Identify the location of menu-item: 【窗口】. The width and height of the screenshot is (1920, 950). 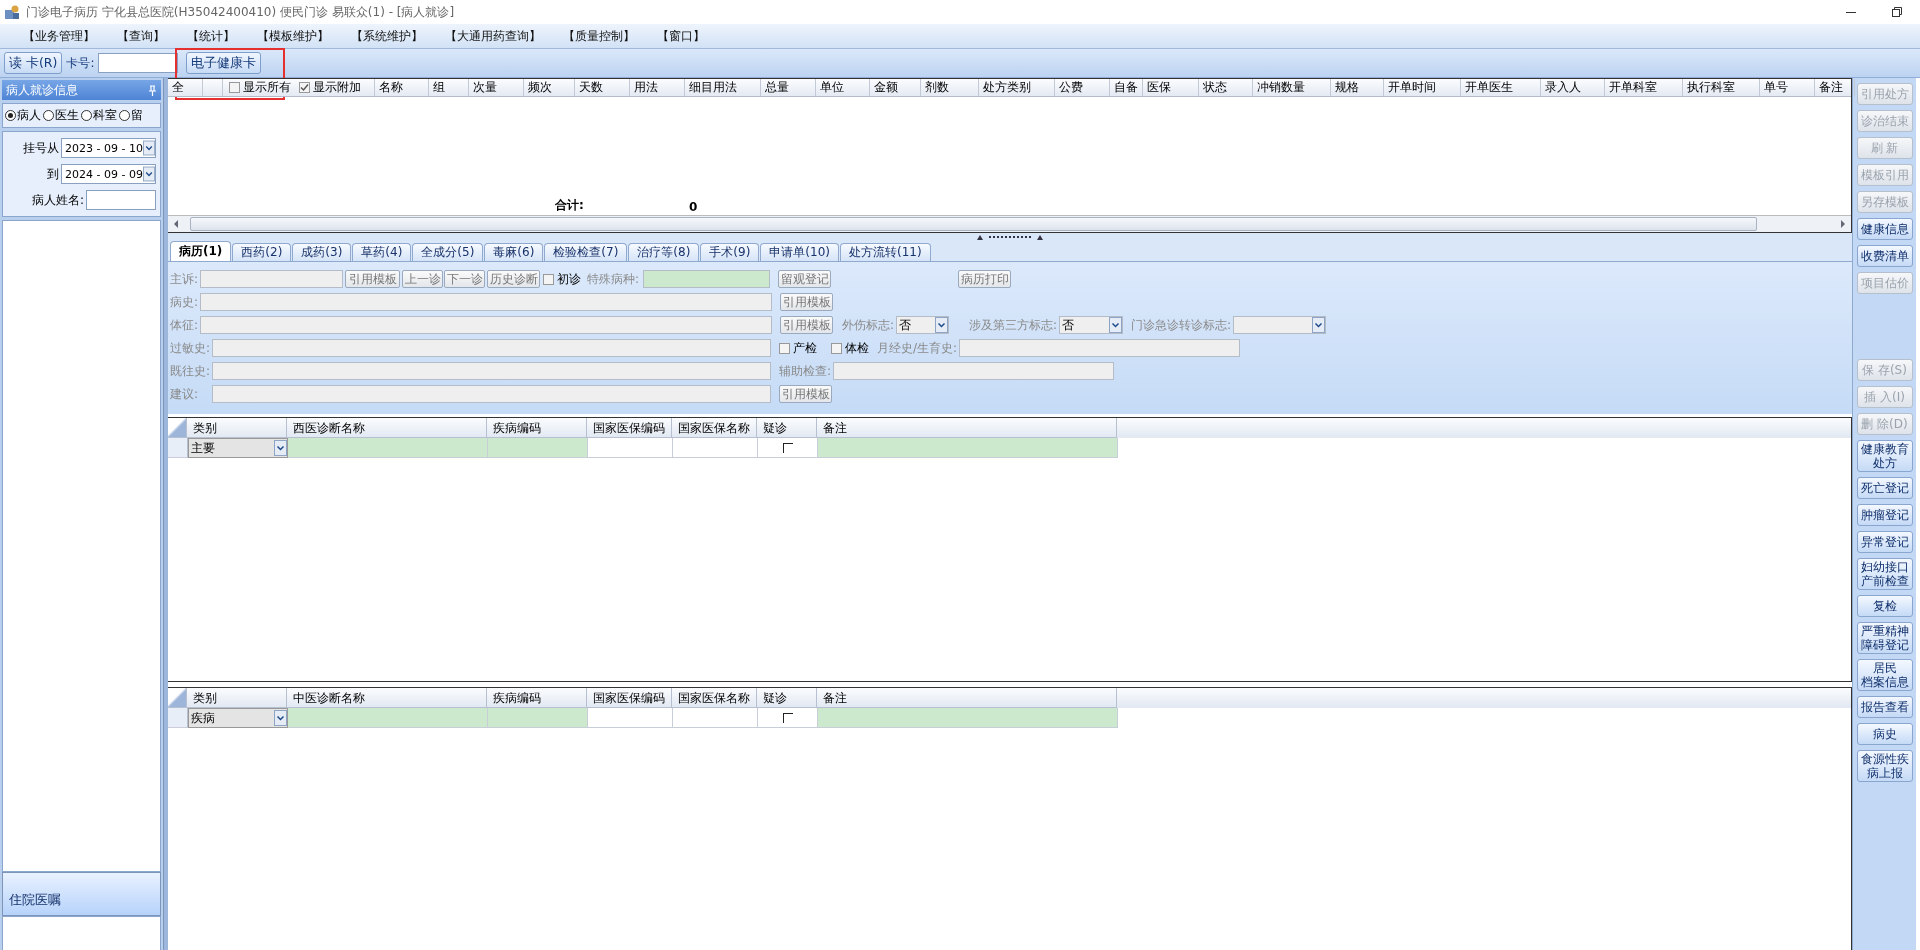
(681, 36).